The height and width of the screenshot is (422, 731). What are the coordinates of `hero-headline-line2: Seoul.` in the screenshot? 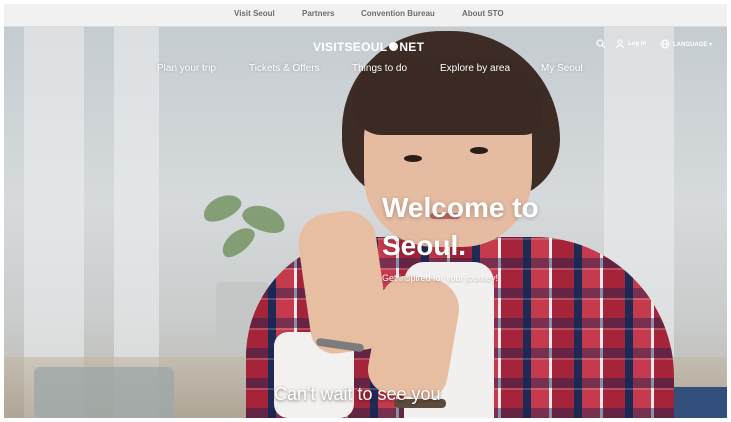 It's located at (424, 245).